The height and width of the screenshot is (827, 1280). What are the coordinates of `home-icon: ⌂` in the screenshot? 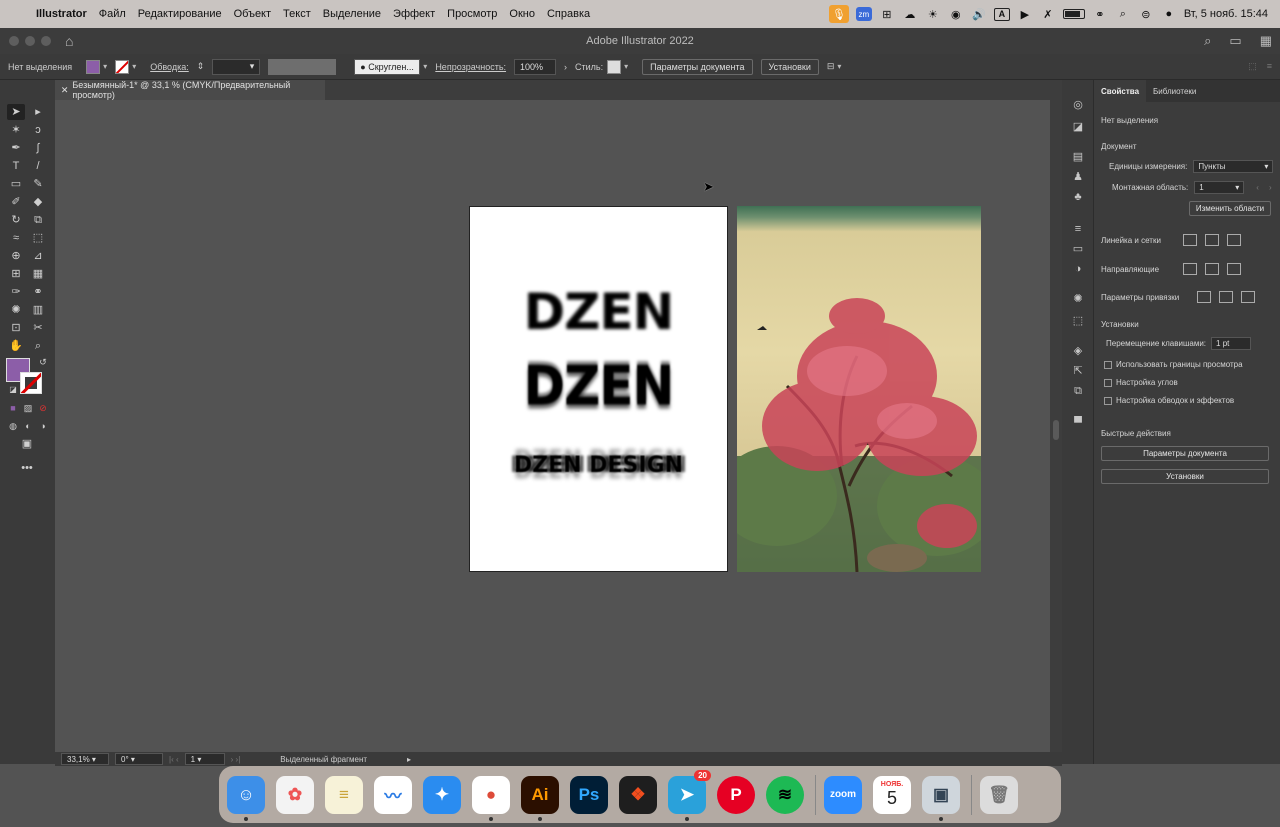 It's located at (69, 41).